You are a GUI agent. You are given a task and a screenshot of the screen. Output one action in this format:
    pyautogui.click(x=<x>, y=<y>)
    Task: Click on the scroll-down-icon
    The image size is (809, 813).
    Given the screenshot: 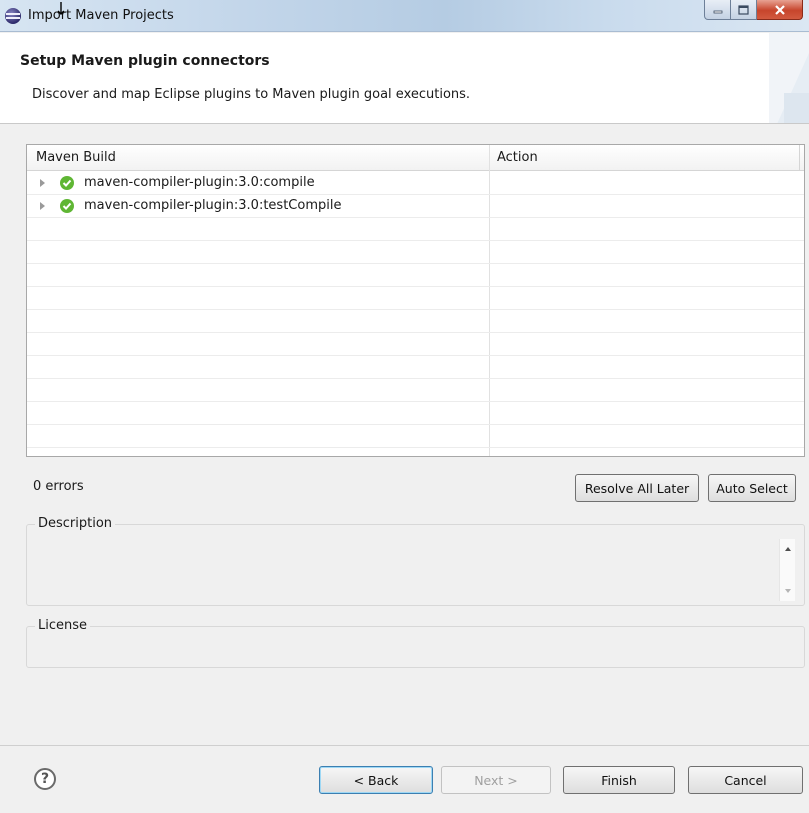 What is the action you would take?
    pyautogui.click(x=788, y=591)
    